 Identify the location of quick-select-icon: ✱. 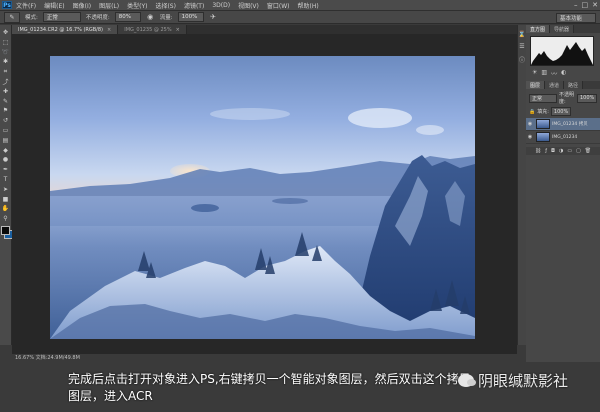
(5, 61).